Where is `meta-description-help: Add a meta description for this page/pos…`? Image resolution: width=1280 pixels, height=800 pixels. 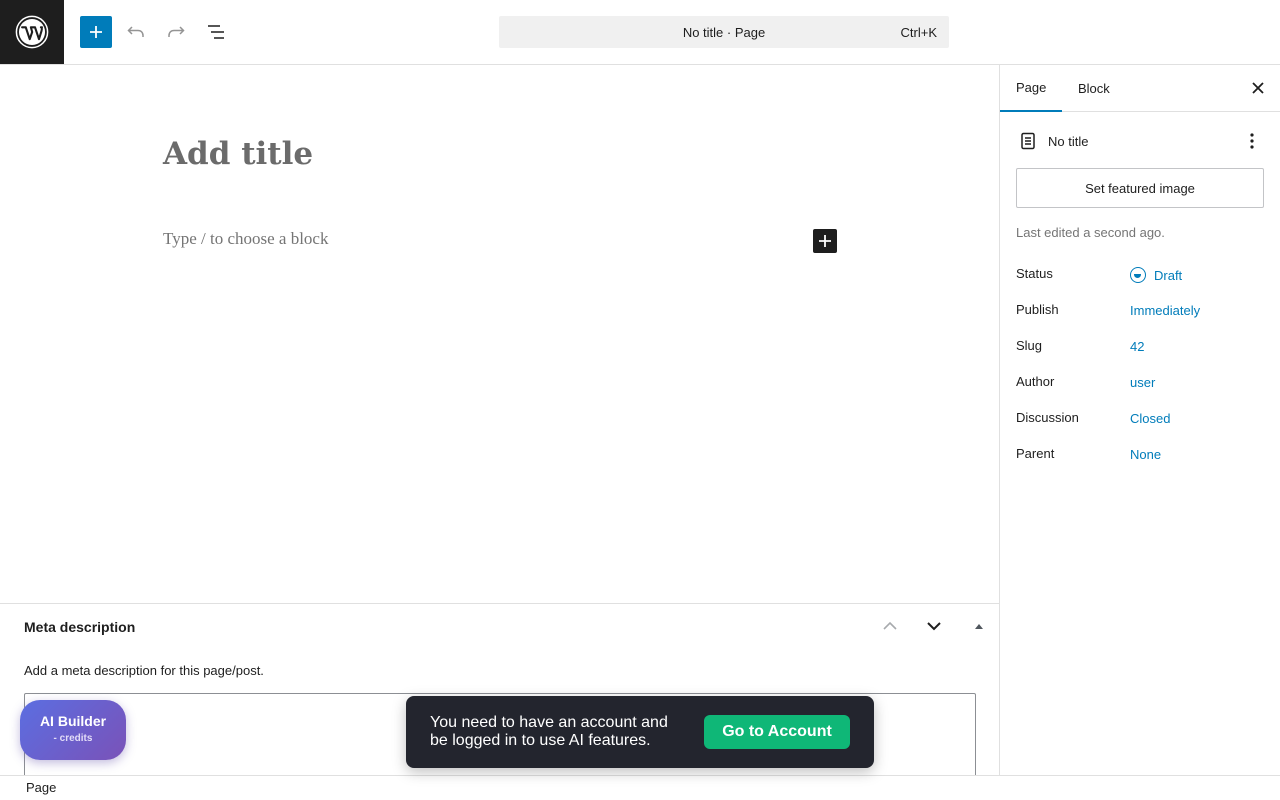 meta-description-help: Add a meta description for this page/pos… is located at coordinates (144, 670).